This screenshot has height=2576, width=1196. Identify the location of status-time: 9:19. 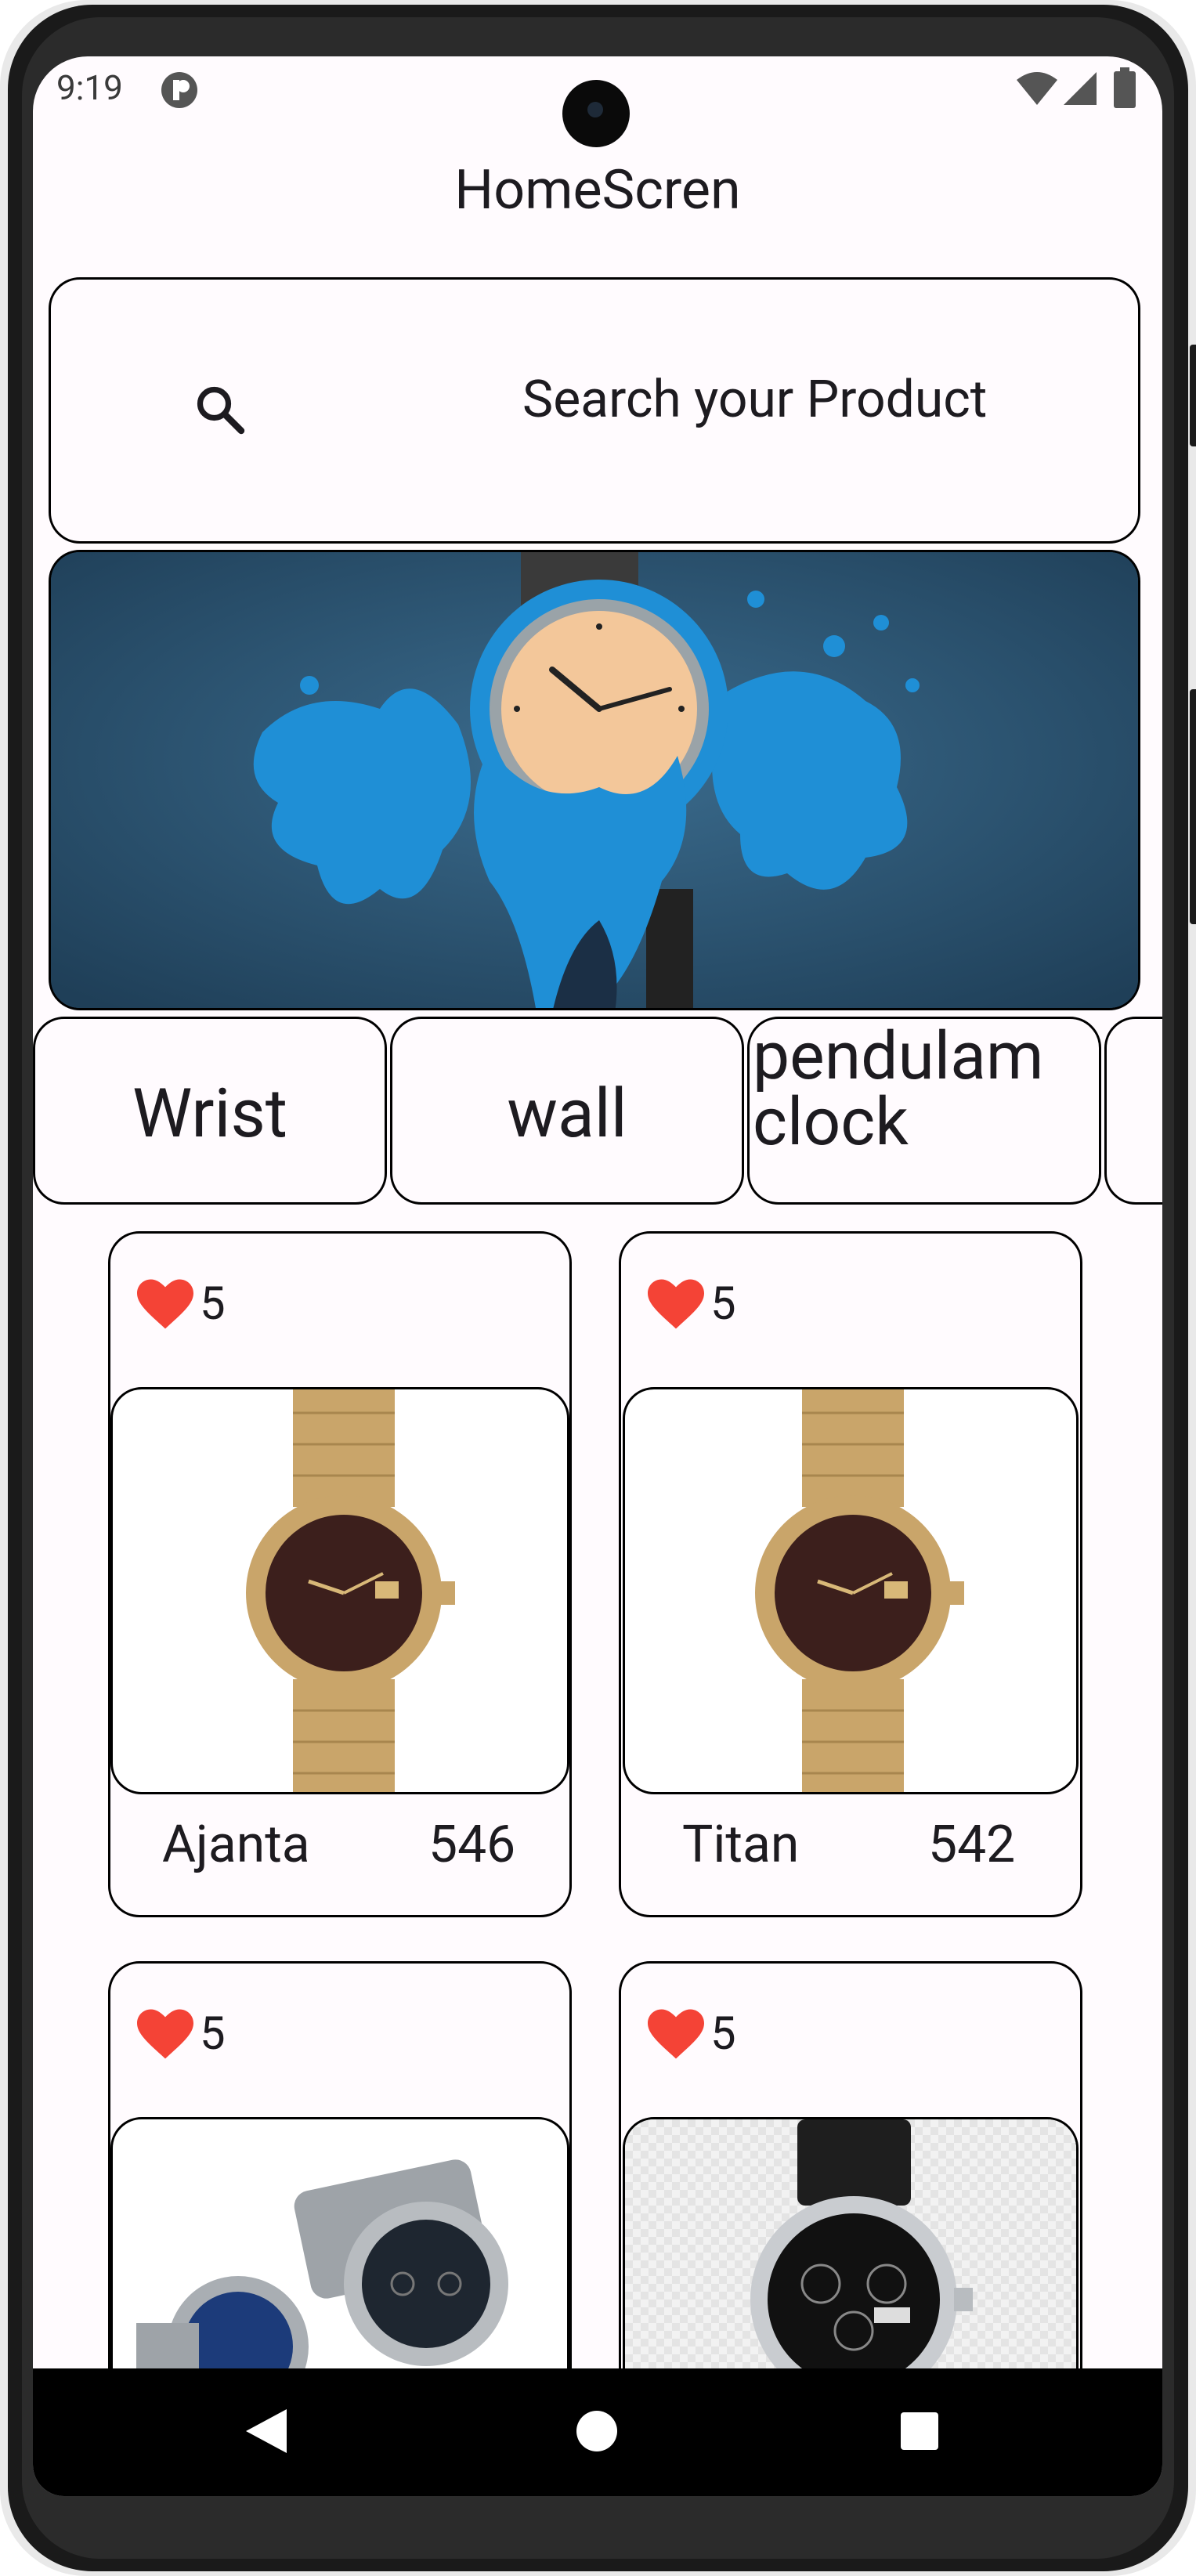
(89, 87).